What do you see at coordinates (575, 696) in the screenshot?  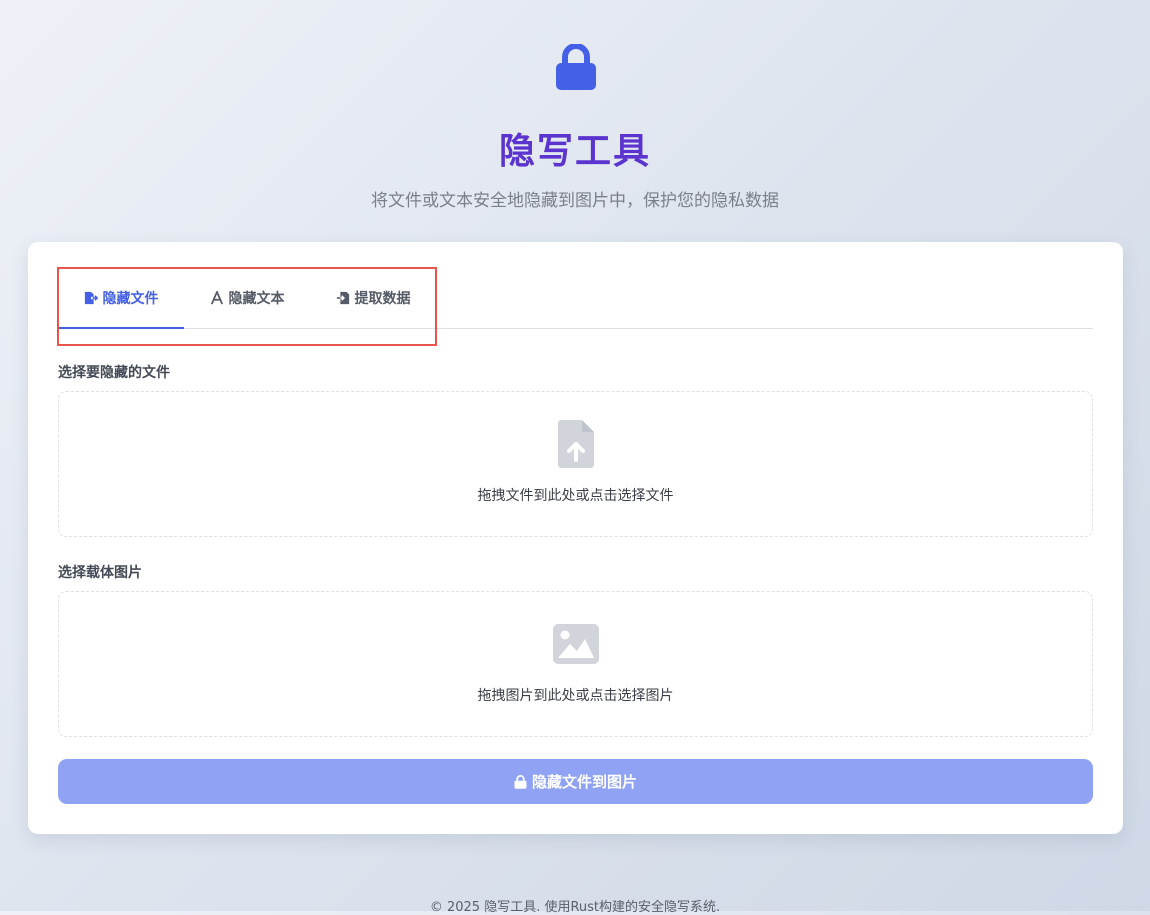 I see `image-dropzone-text: 拖拽图片到此处或点击选择图片` at bounding box center [575, 696].